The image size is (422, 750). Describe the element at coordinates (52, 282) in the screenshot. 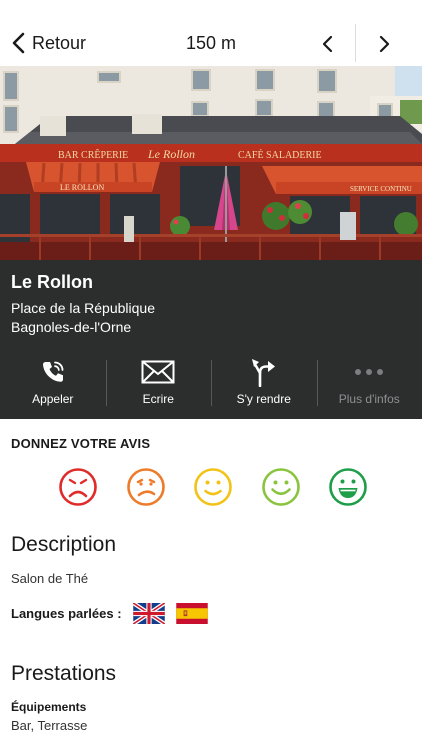

I see `place-name: Le Rollon` at that location.